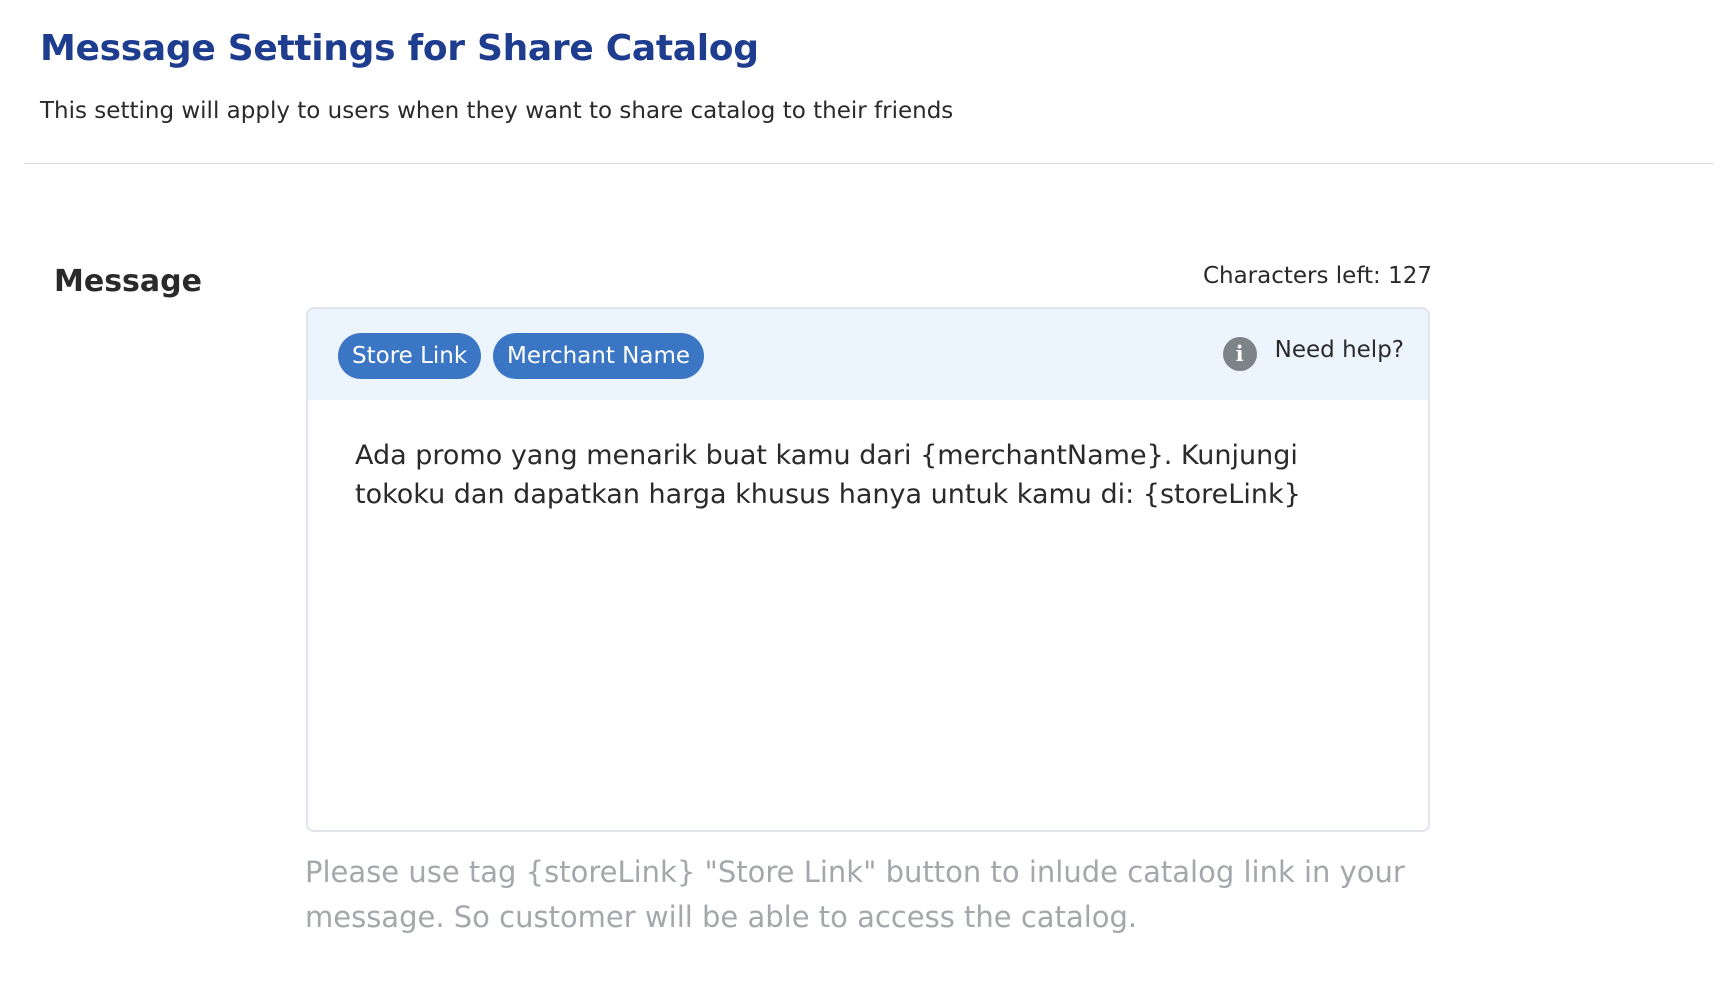 This screenshot has height=998, width=1720. I want to click on characters-left-counter: Characters left: 127, so click(1317, 276).